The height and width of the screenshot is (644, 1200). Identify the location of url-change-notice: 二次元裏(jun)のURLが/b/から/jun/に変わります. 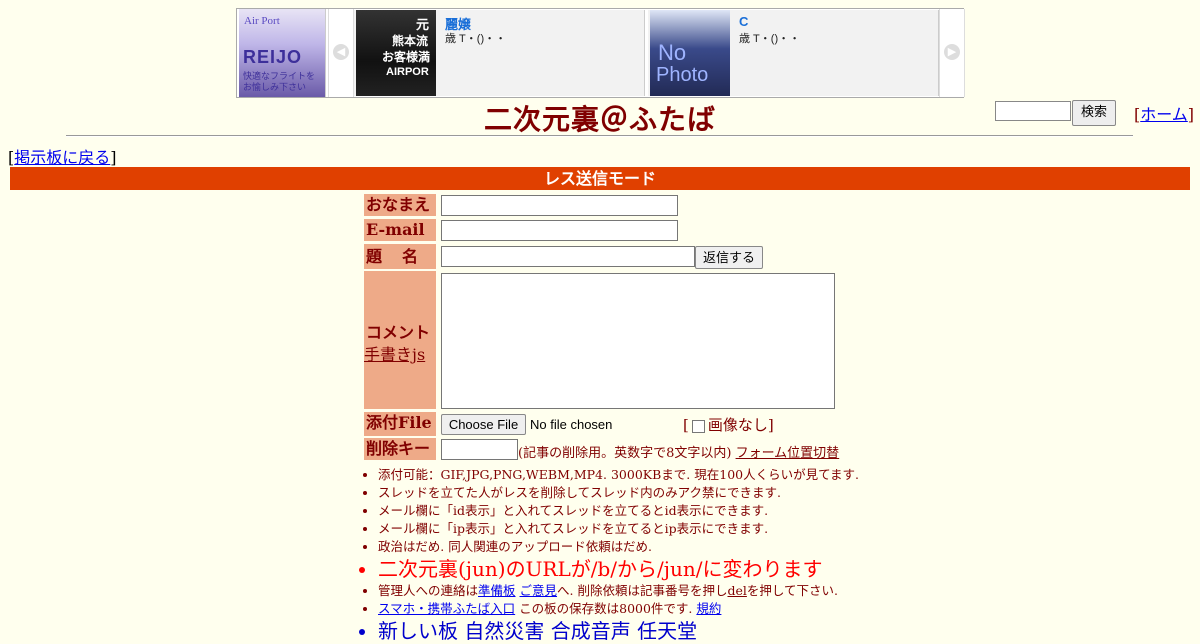
(618, 569).